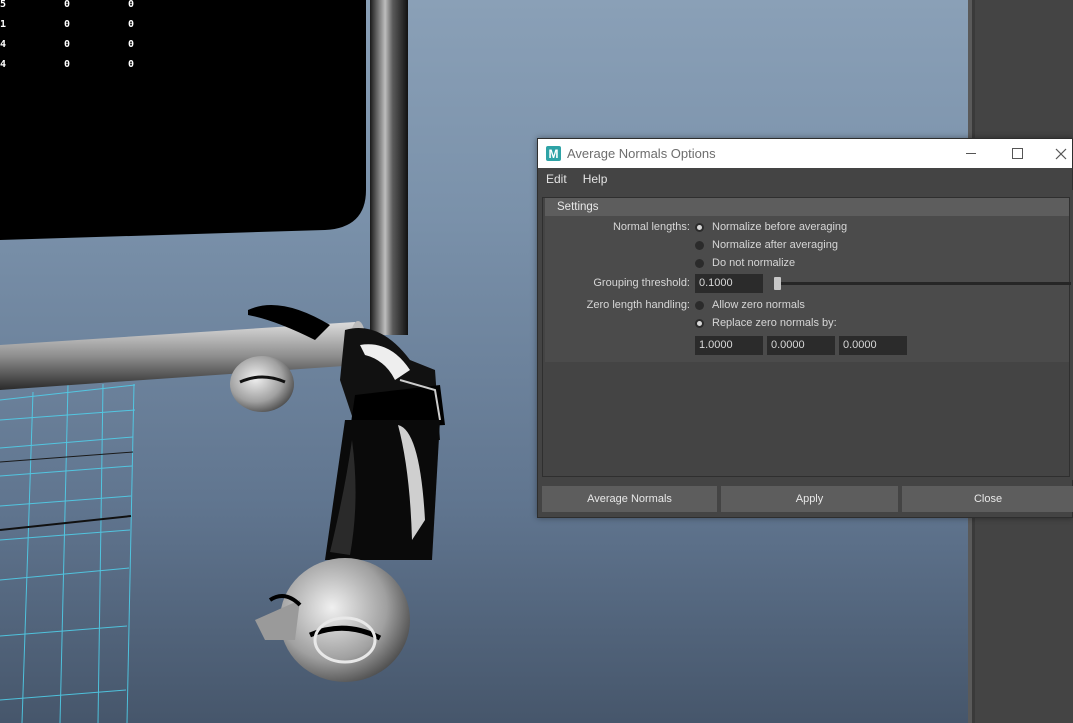 Image resolution: width=1073 pixels, height=723 pixels. What do you see at coordinates (922, 283) in the screenshot?
I see `grouping-threshold-slider-track` at bounding box center [922, 283].